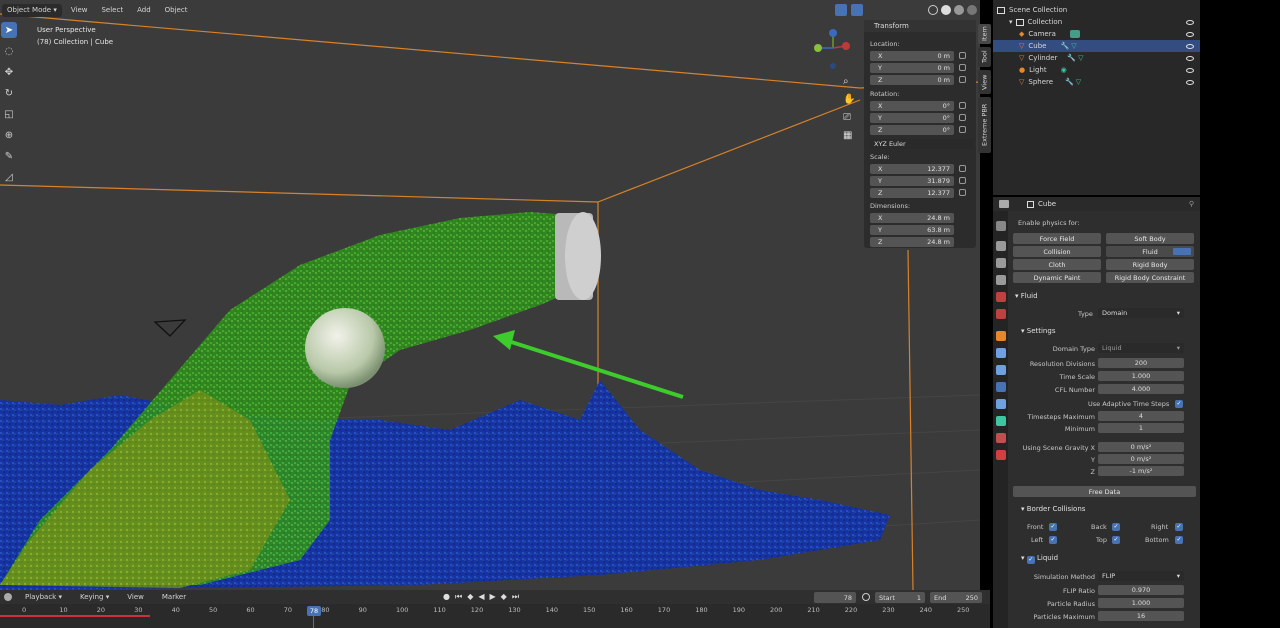 The width and height of the screenshot is (1280, 628). I want to click on zoom-icon: ⌕, so click(849, 82).